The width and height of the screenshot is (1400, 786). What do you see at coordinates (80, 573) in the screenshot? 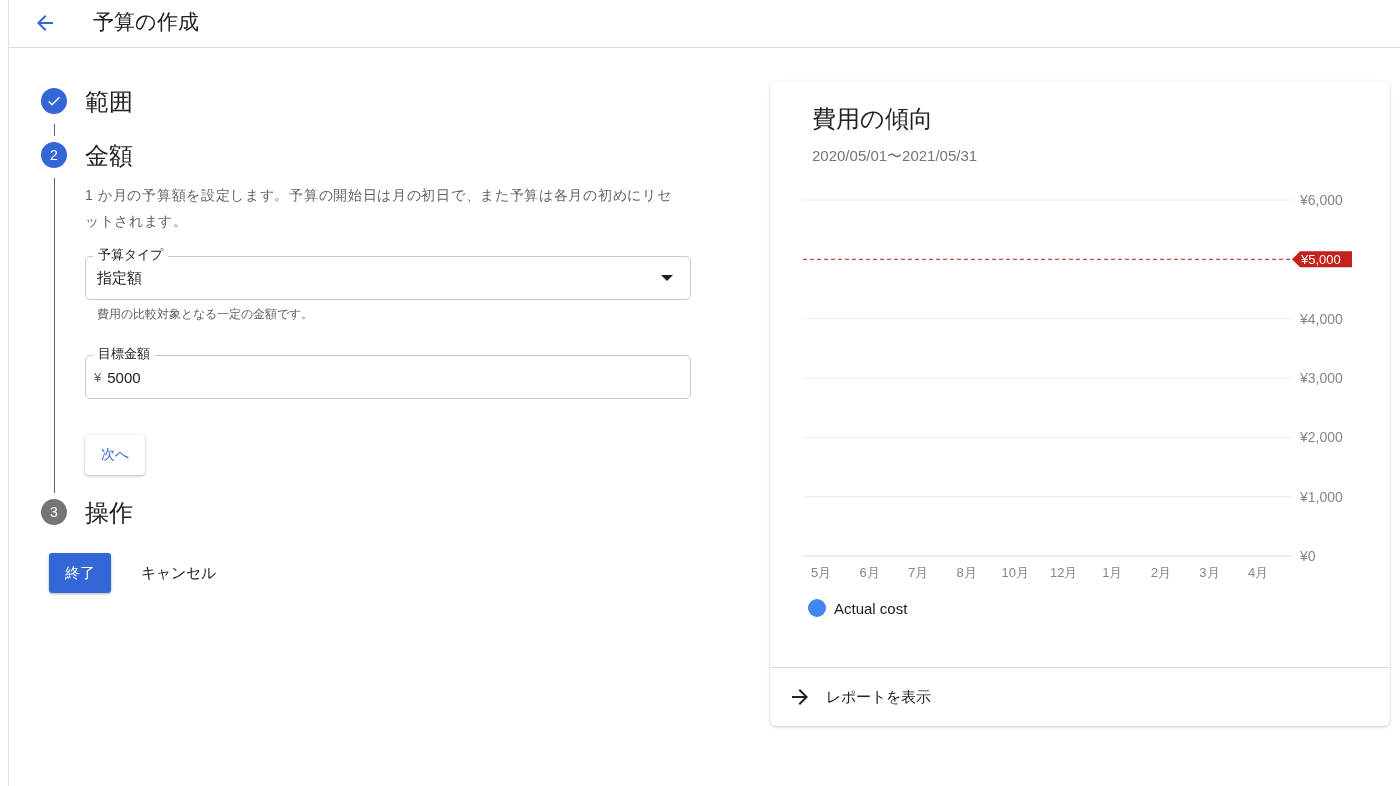
I see `finish-button: 終了` at bounding box center [80, 573].